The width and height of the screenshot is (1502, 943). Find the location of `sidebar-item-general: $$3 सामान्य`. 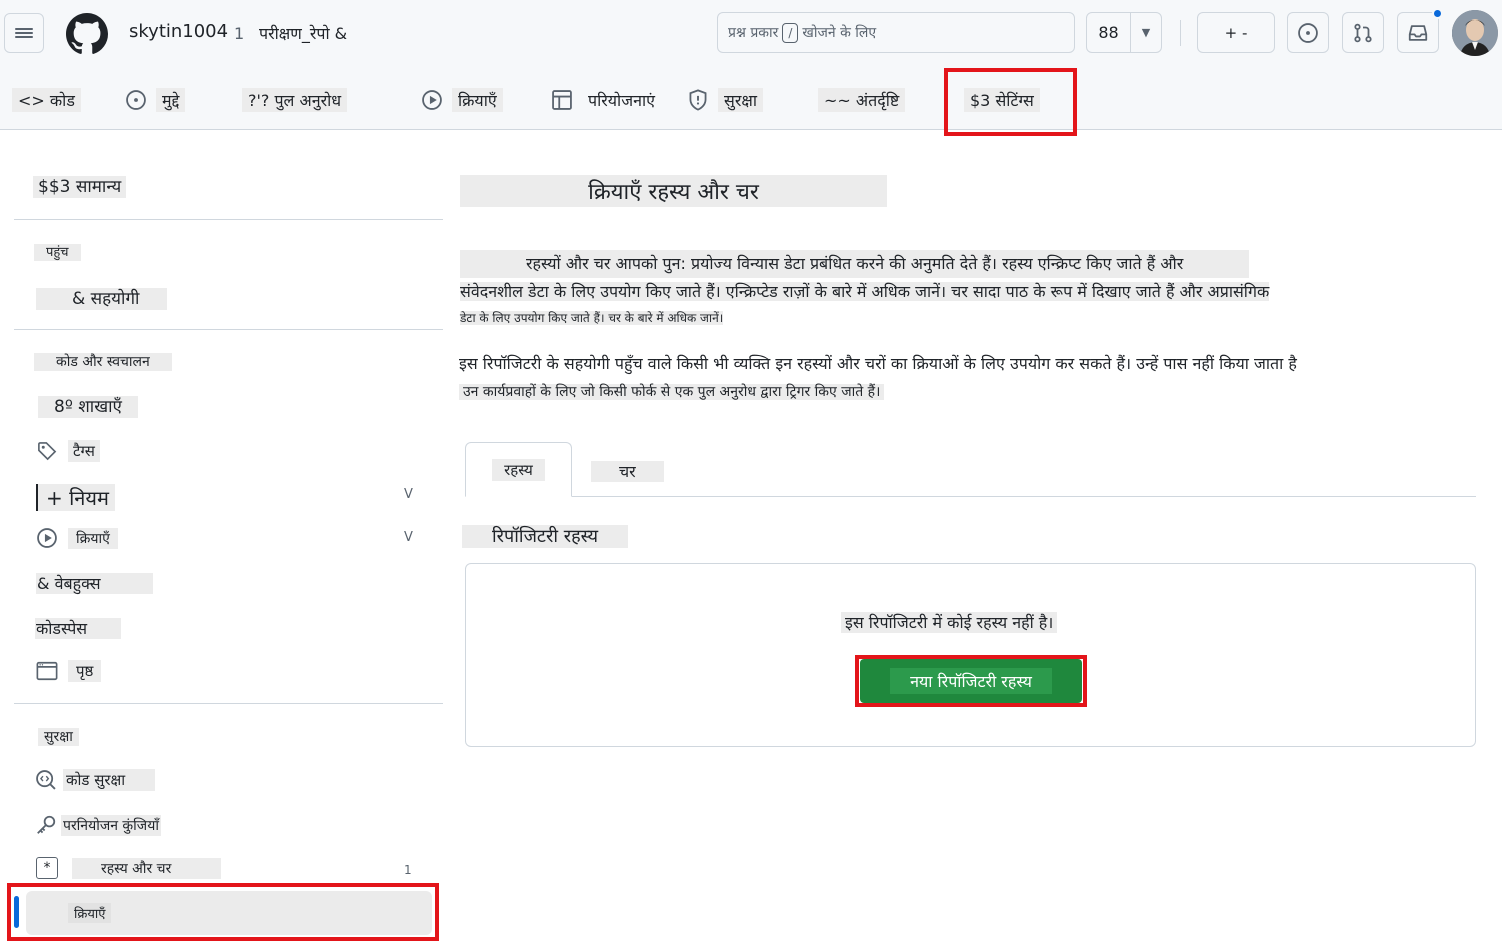

sidebar-item-general: $$3 सामान्य is located at coordinates (80, 186).